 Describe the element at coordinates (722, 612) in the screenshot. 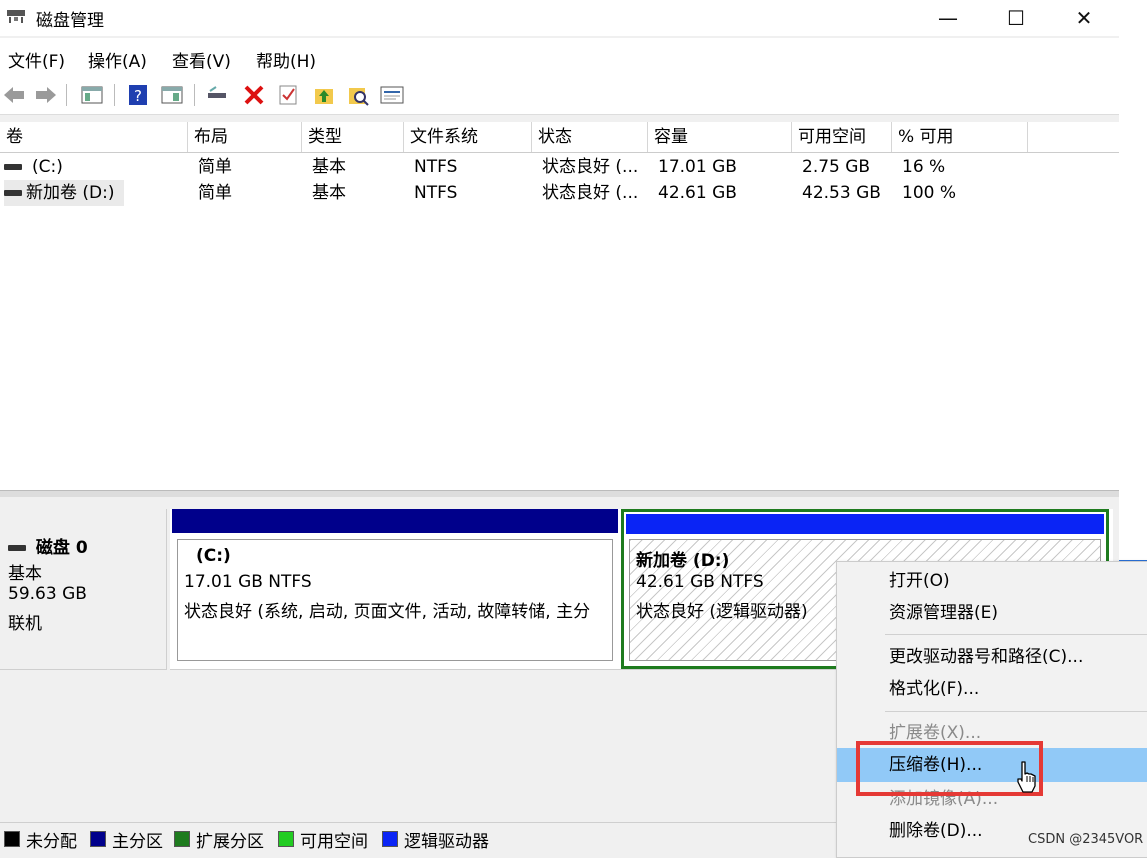

I see `partition-status: 状态良好 (逻辑驱动器)` at that location.